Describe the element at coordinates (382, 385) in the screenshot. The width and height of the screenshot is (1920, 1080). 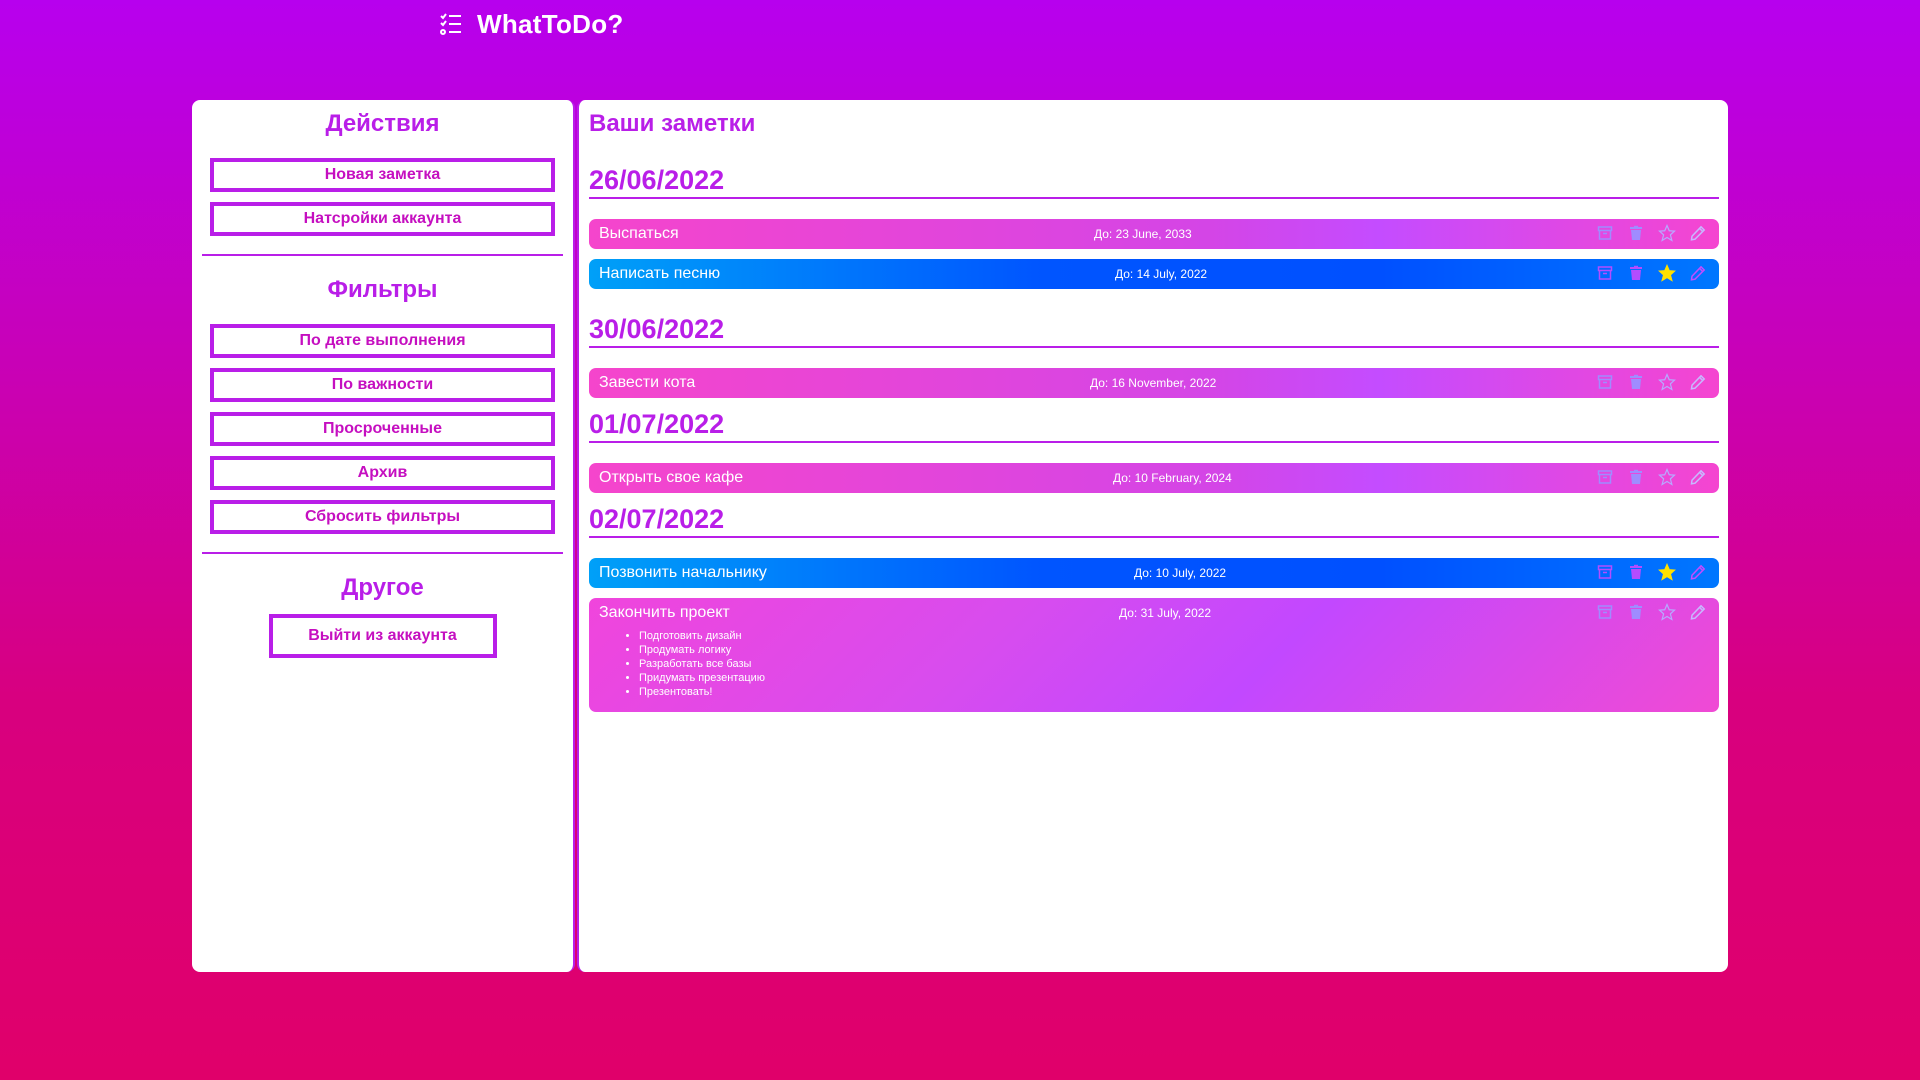
I see `filter-by-importance-button: По важности` at that location.